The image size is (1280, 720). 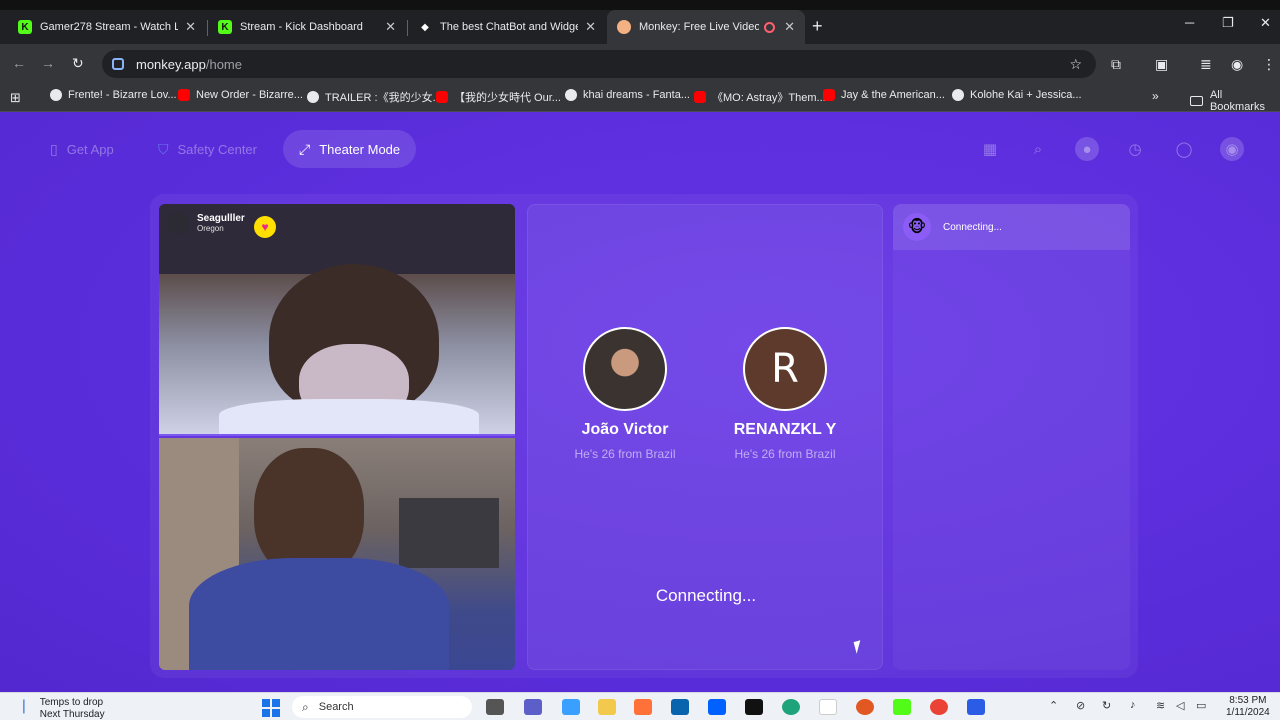 What do you see at coordinates (301, 27) in the screenshot?
I see `tab-title: Stream - Kick Dashboard` at bounding box center [301, 27].